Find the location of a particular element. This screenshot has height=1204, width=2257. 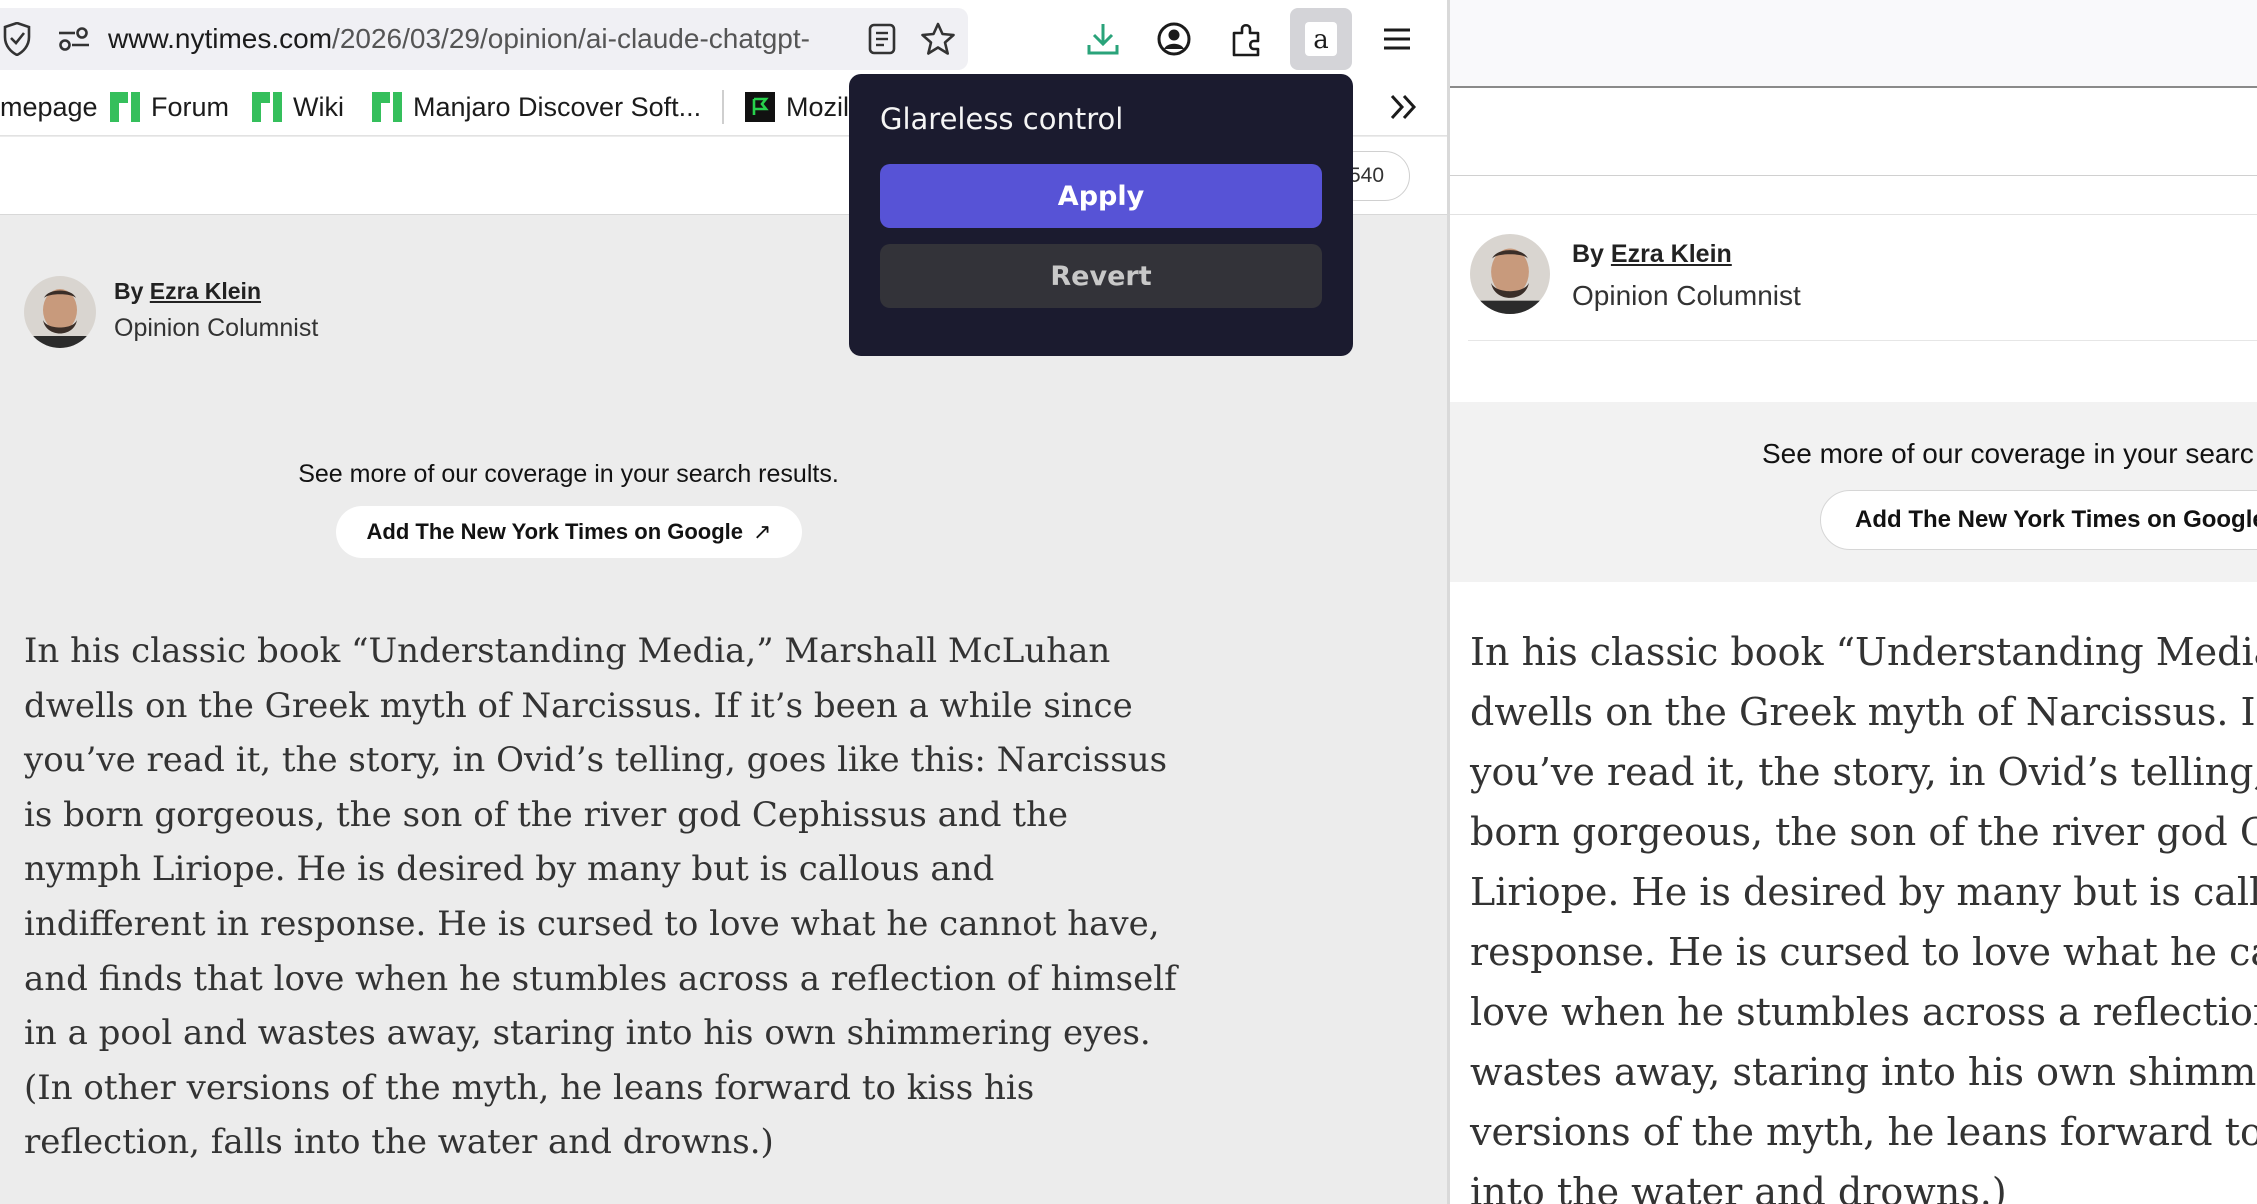

right-window-toolbar is located at coordinates (1853, 44).